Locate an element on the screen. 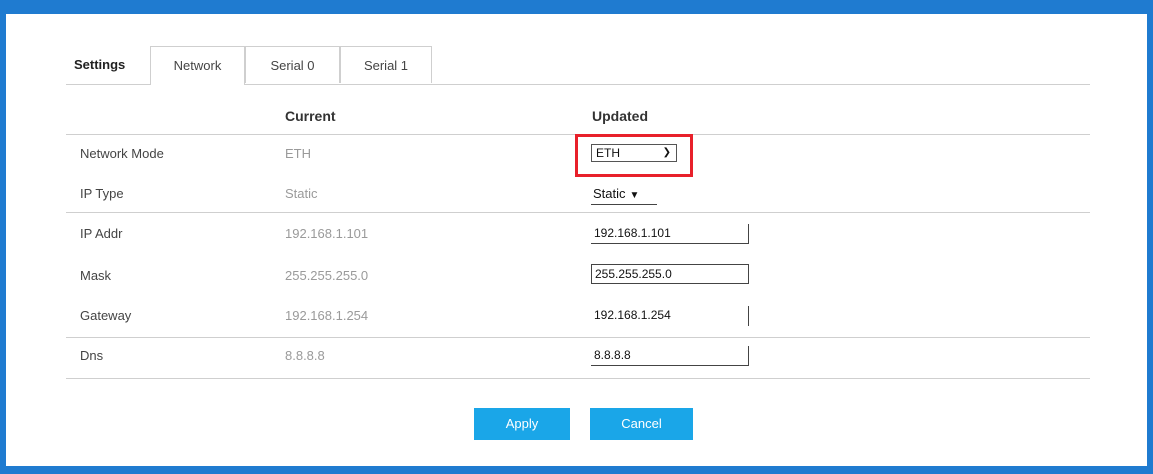  current-ip-addr: 192.168.1.101 is located at coordinates (327, 233).